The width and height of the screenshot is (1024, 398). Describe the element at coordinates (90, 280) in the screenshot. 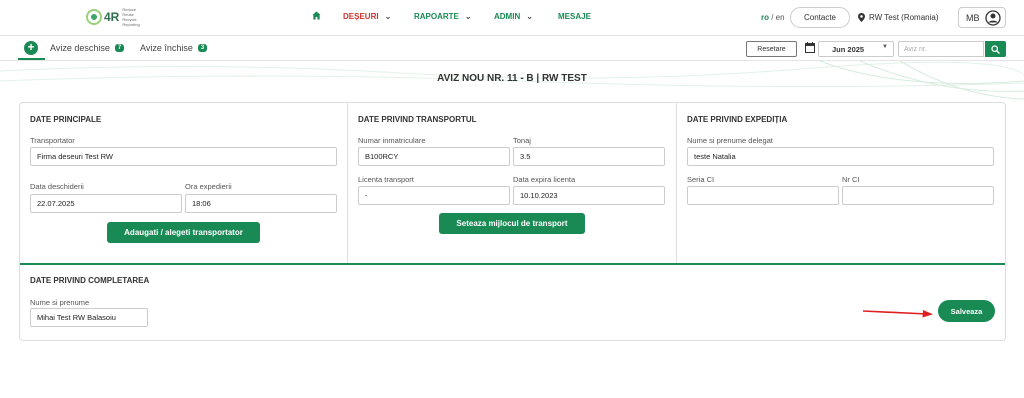

I see `section-title-completare: DATE PRIVIND COMPLETAREA` at that location.